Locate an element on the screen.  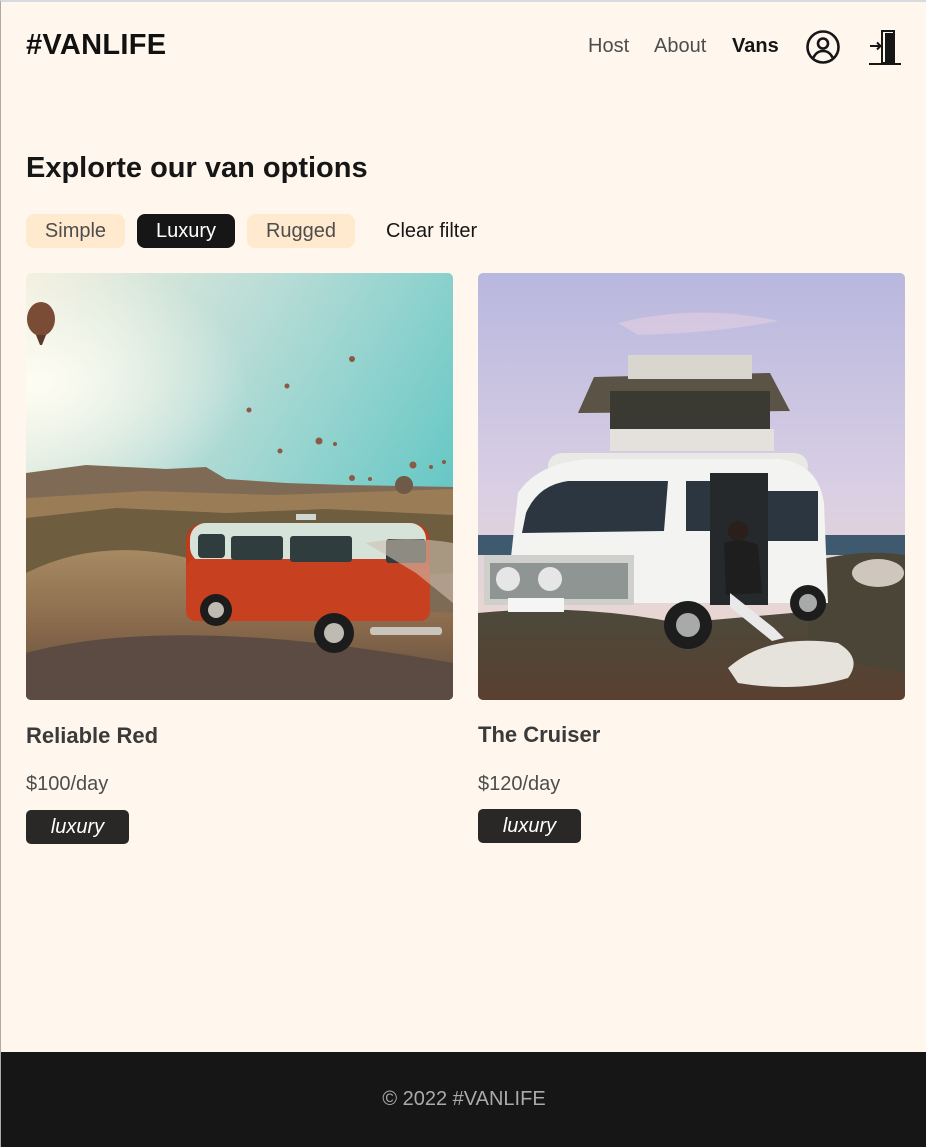
filter-rugged-button: Rugged is located at coordinates (301, 231).